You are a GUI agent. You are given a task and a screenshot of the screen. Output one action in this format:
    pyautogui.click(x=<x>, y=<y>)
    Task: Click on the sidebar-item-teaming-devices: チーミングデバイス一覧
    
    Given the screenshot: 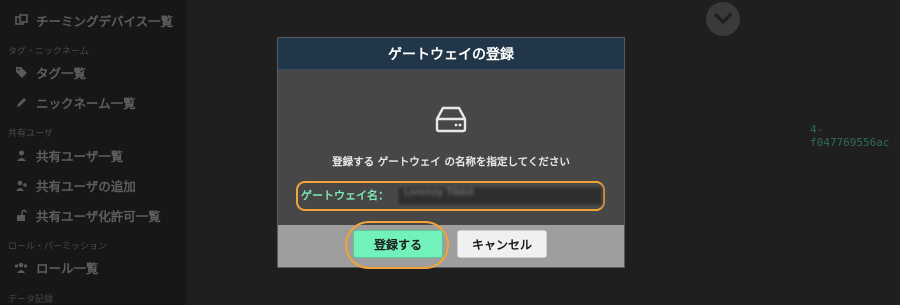 What is the action you would take?
    pyautogui.click(x=93, y=20)
    